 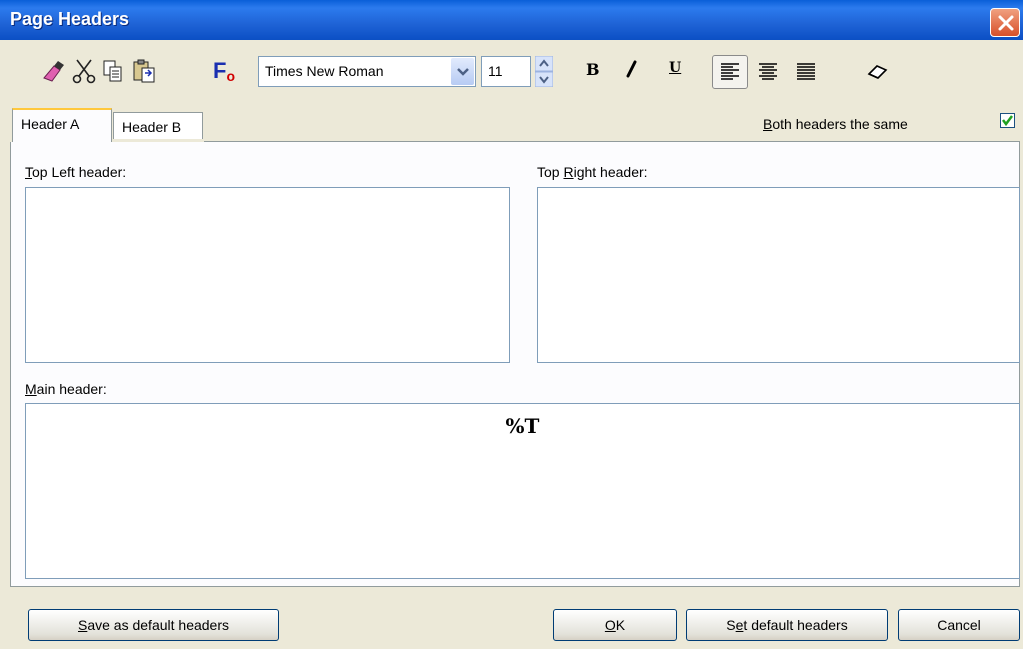 I want to click on top-right-label-pre: Top, so click(x=550, y=172).